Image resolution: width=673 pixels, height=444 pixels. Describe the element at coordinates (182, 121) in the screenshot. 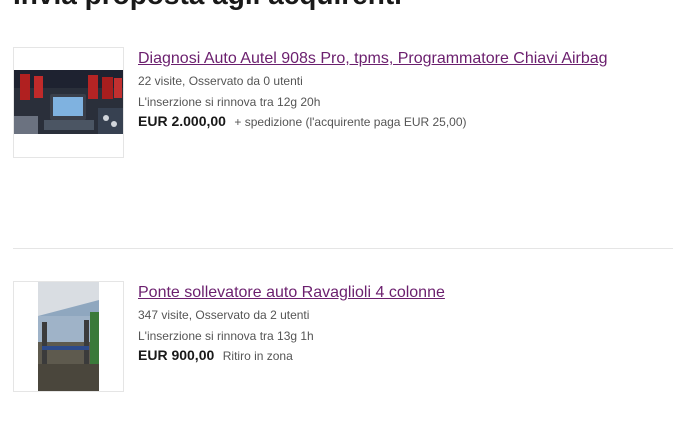

I see `listing-price: EUR 2.000,00` at that location.